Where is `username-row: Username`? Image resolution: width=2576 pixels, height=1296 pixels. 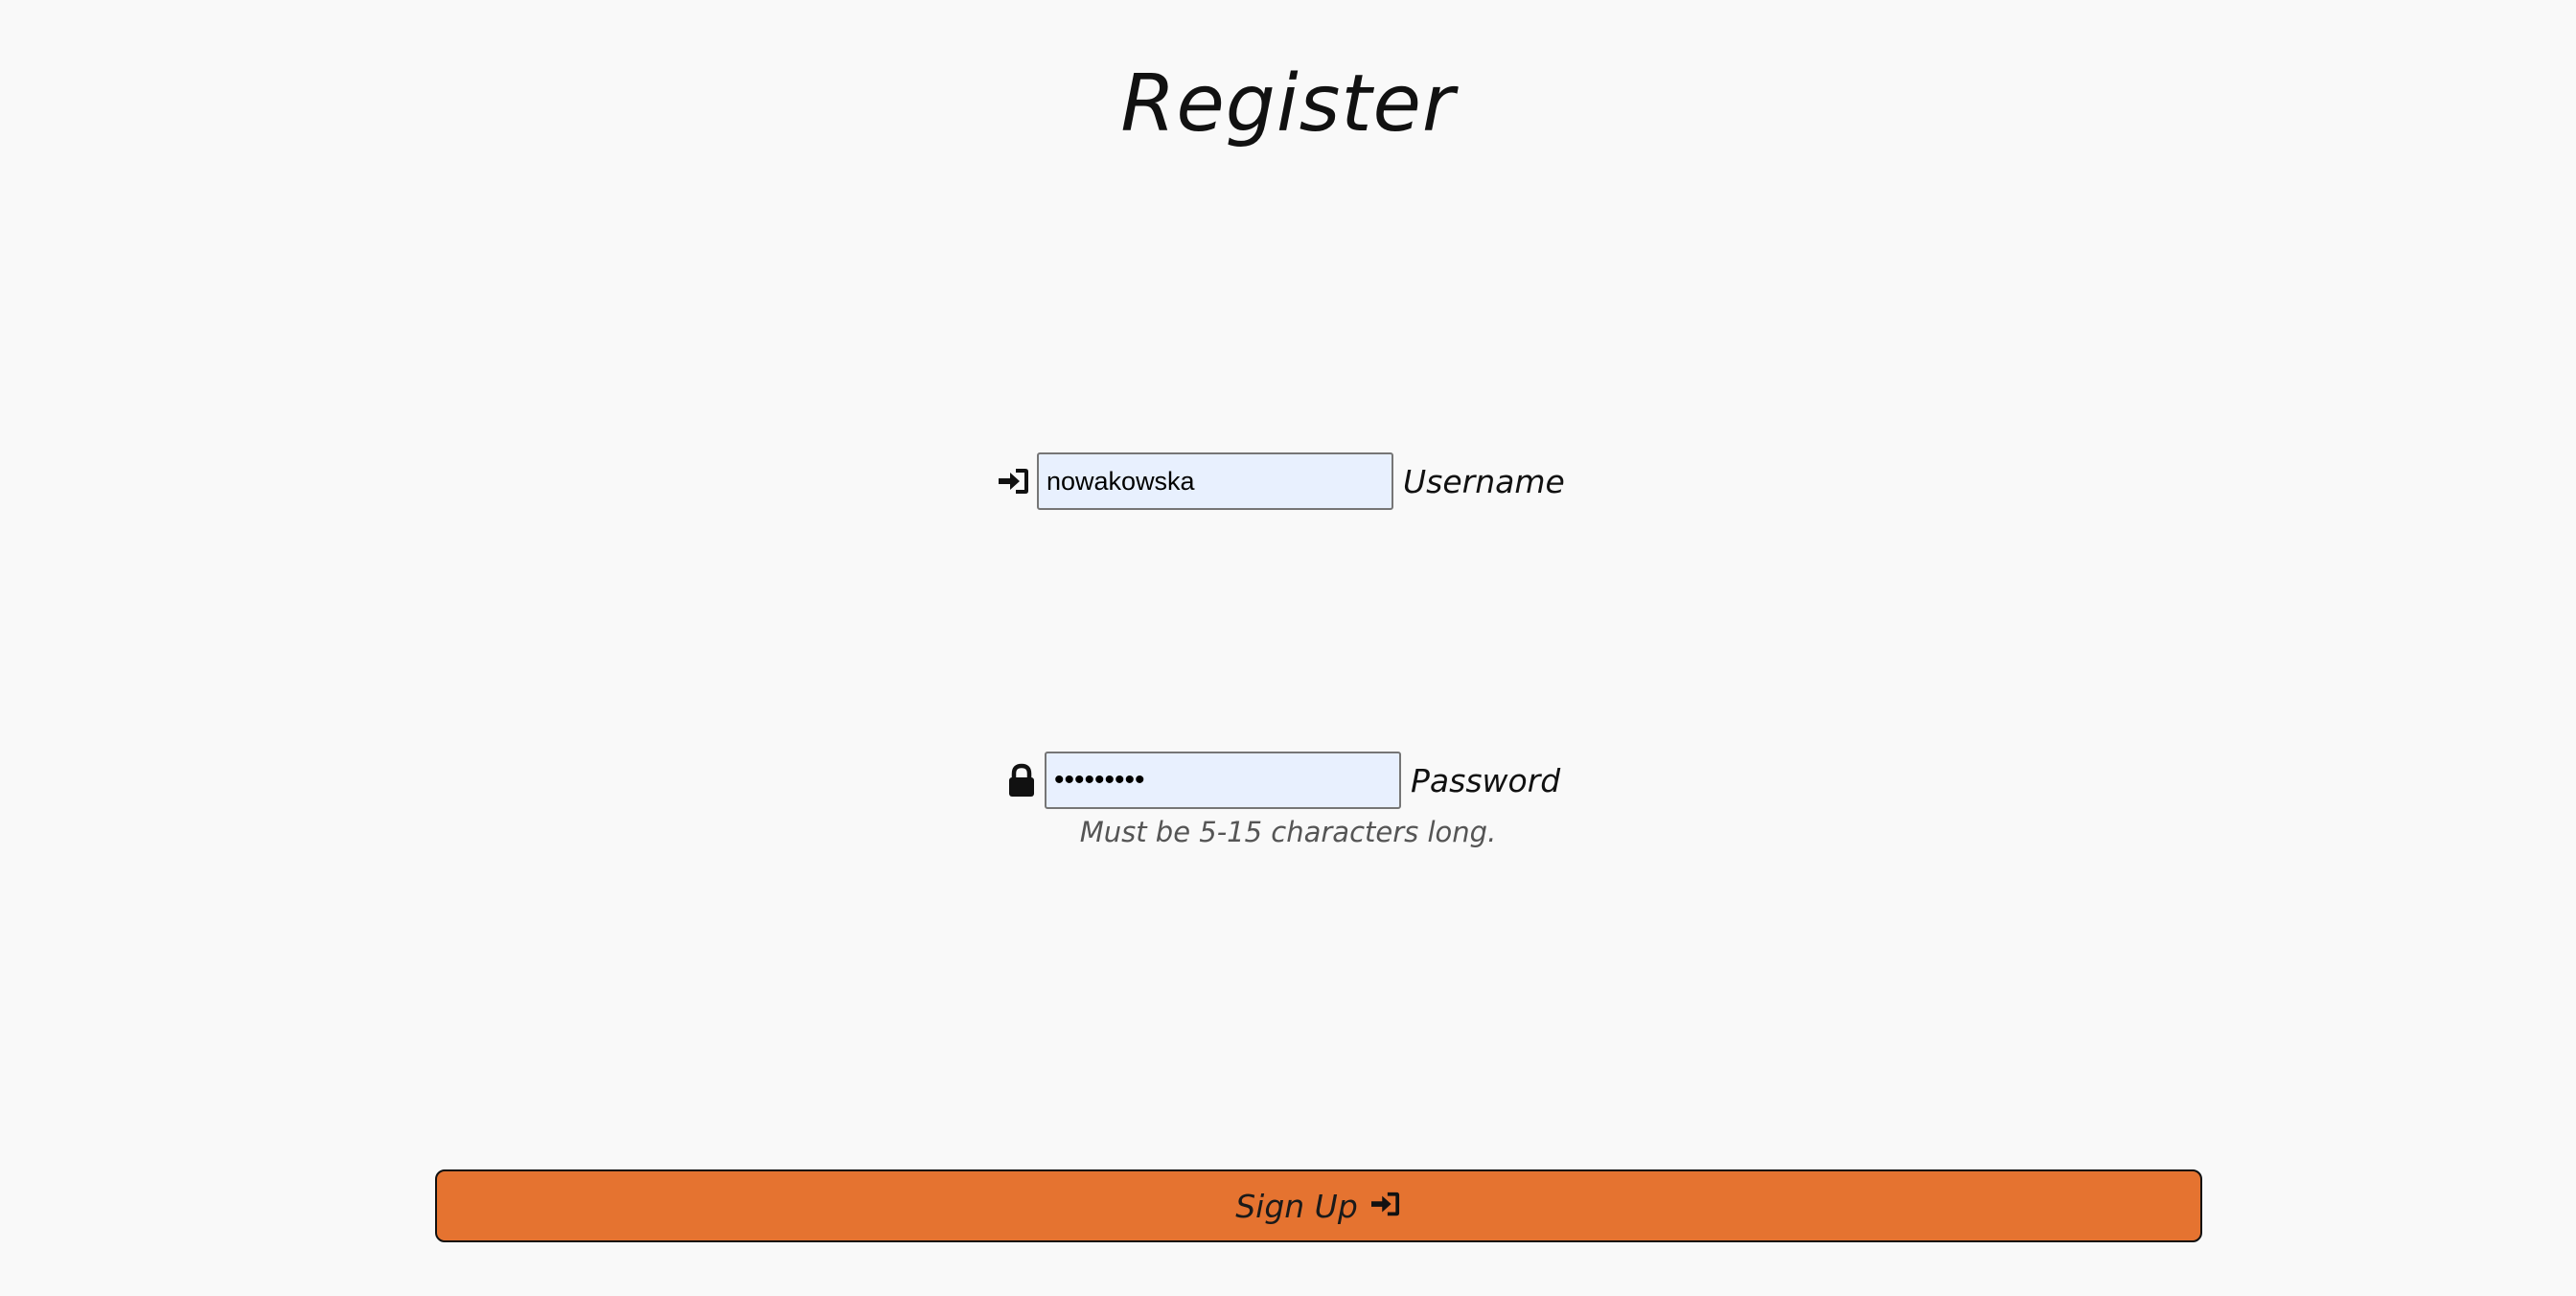 username-row: Username is located at coordinates (1280, 481).